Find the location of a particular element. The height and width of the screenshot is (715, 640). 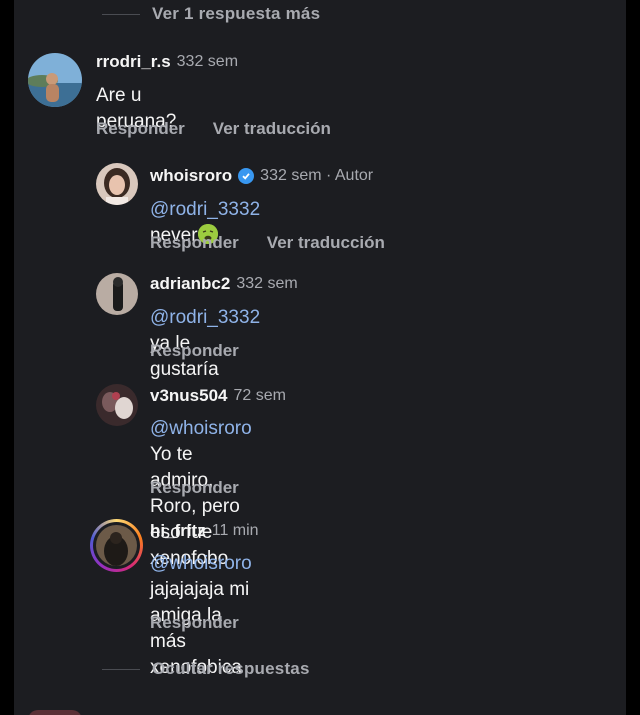

view-more-replies: Ver 1 respuesta más is located at coordinates (211, 14).